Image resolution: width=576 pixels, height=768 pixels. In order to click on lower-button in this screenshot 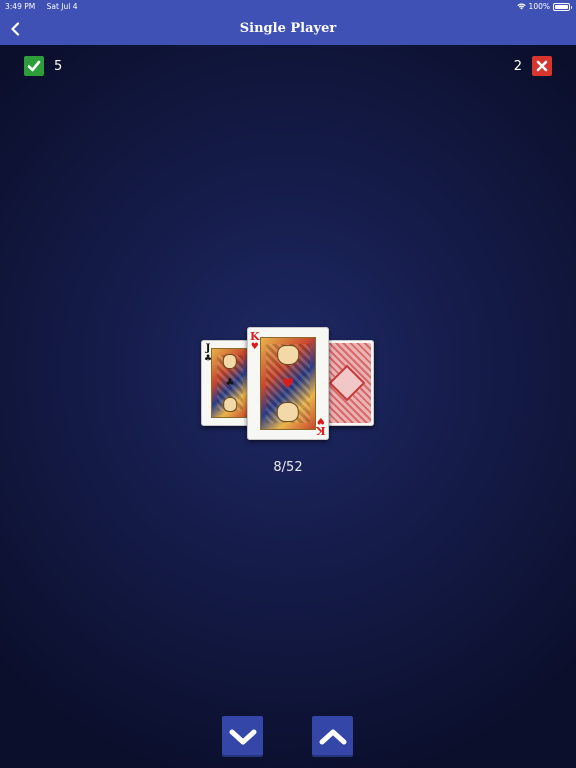, I will do `click(242, 736)`.